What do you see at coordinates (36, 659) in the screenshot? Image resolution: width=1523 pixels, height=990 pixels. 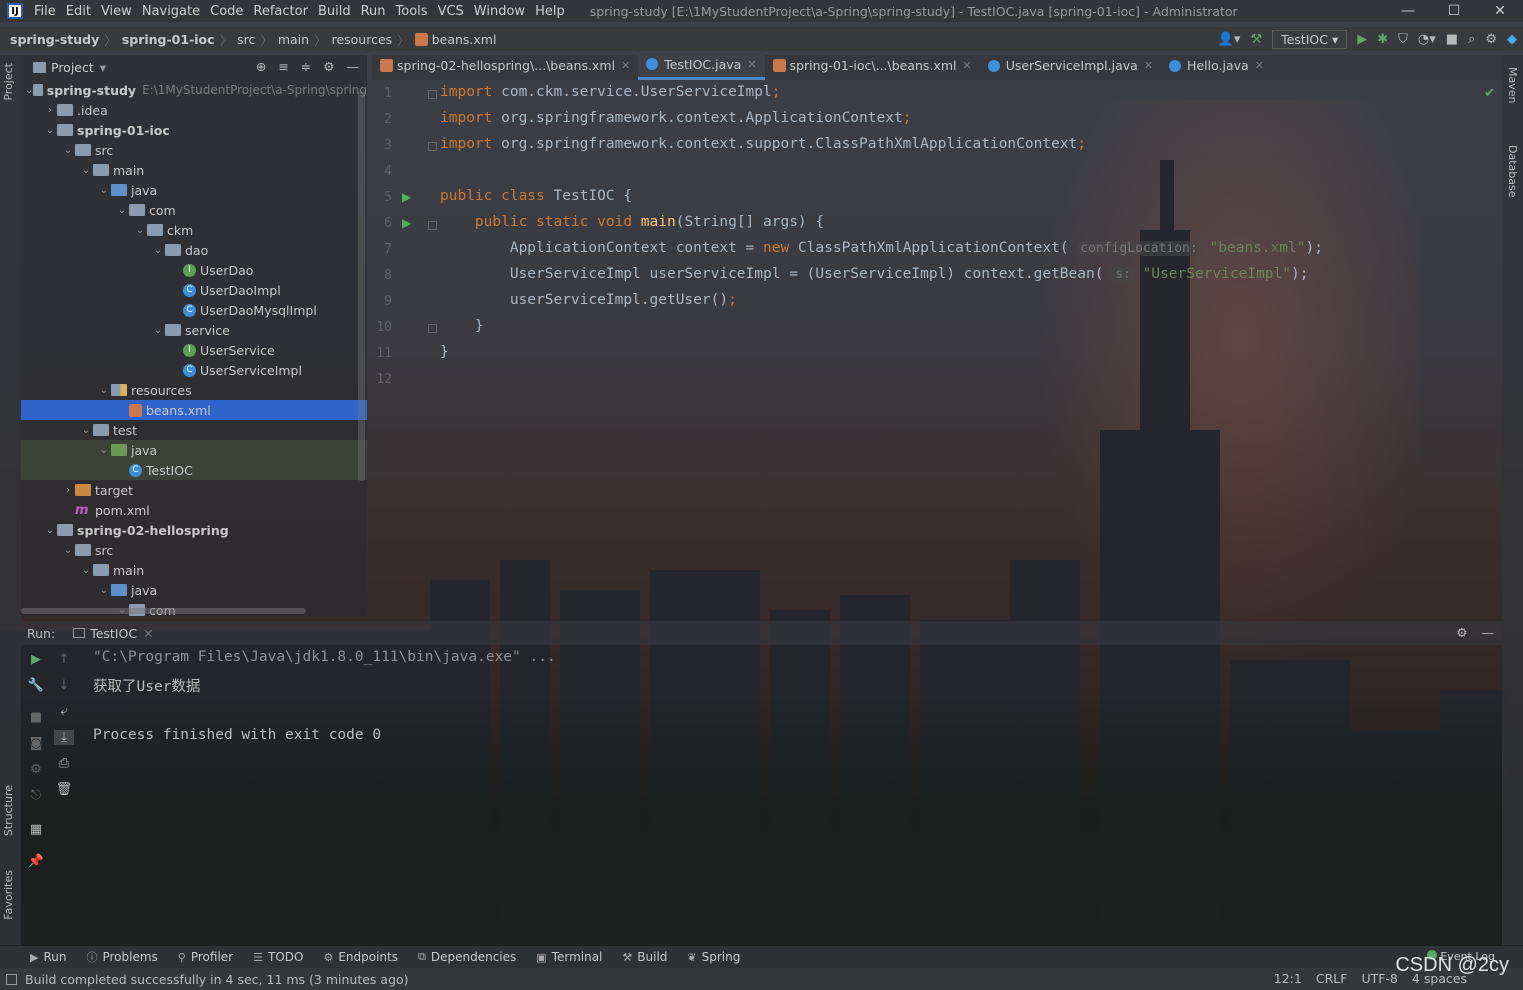 I see `rerun-icon: ▶` at bounding box center [36, 659].